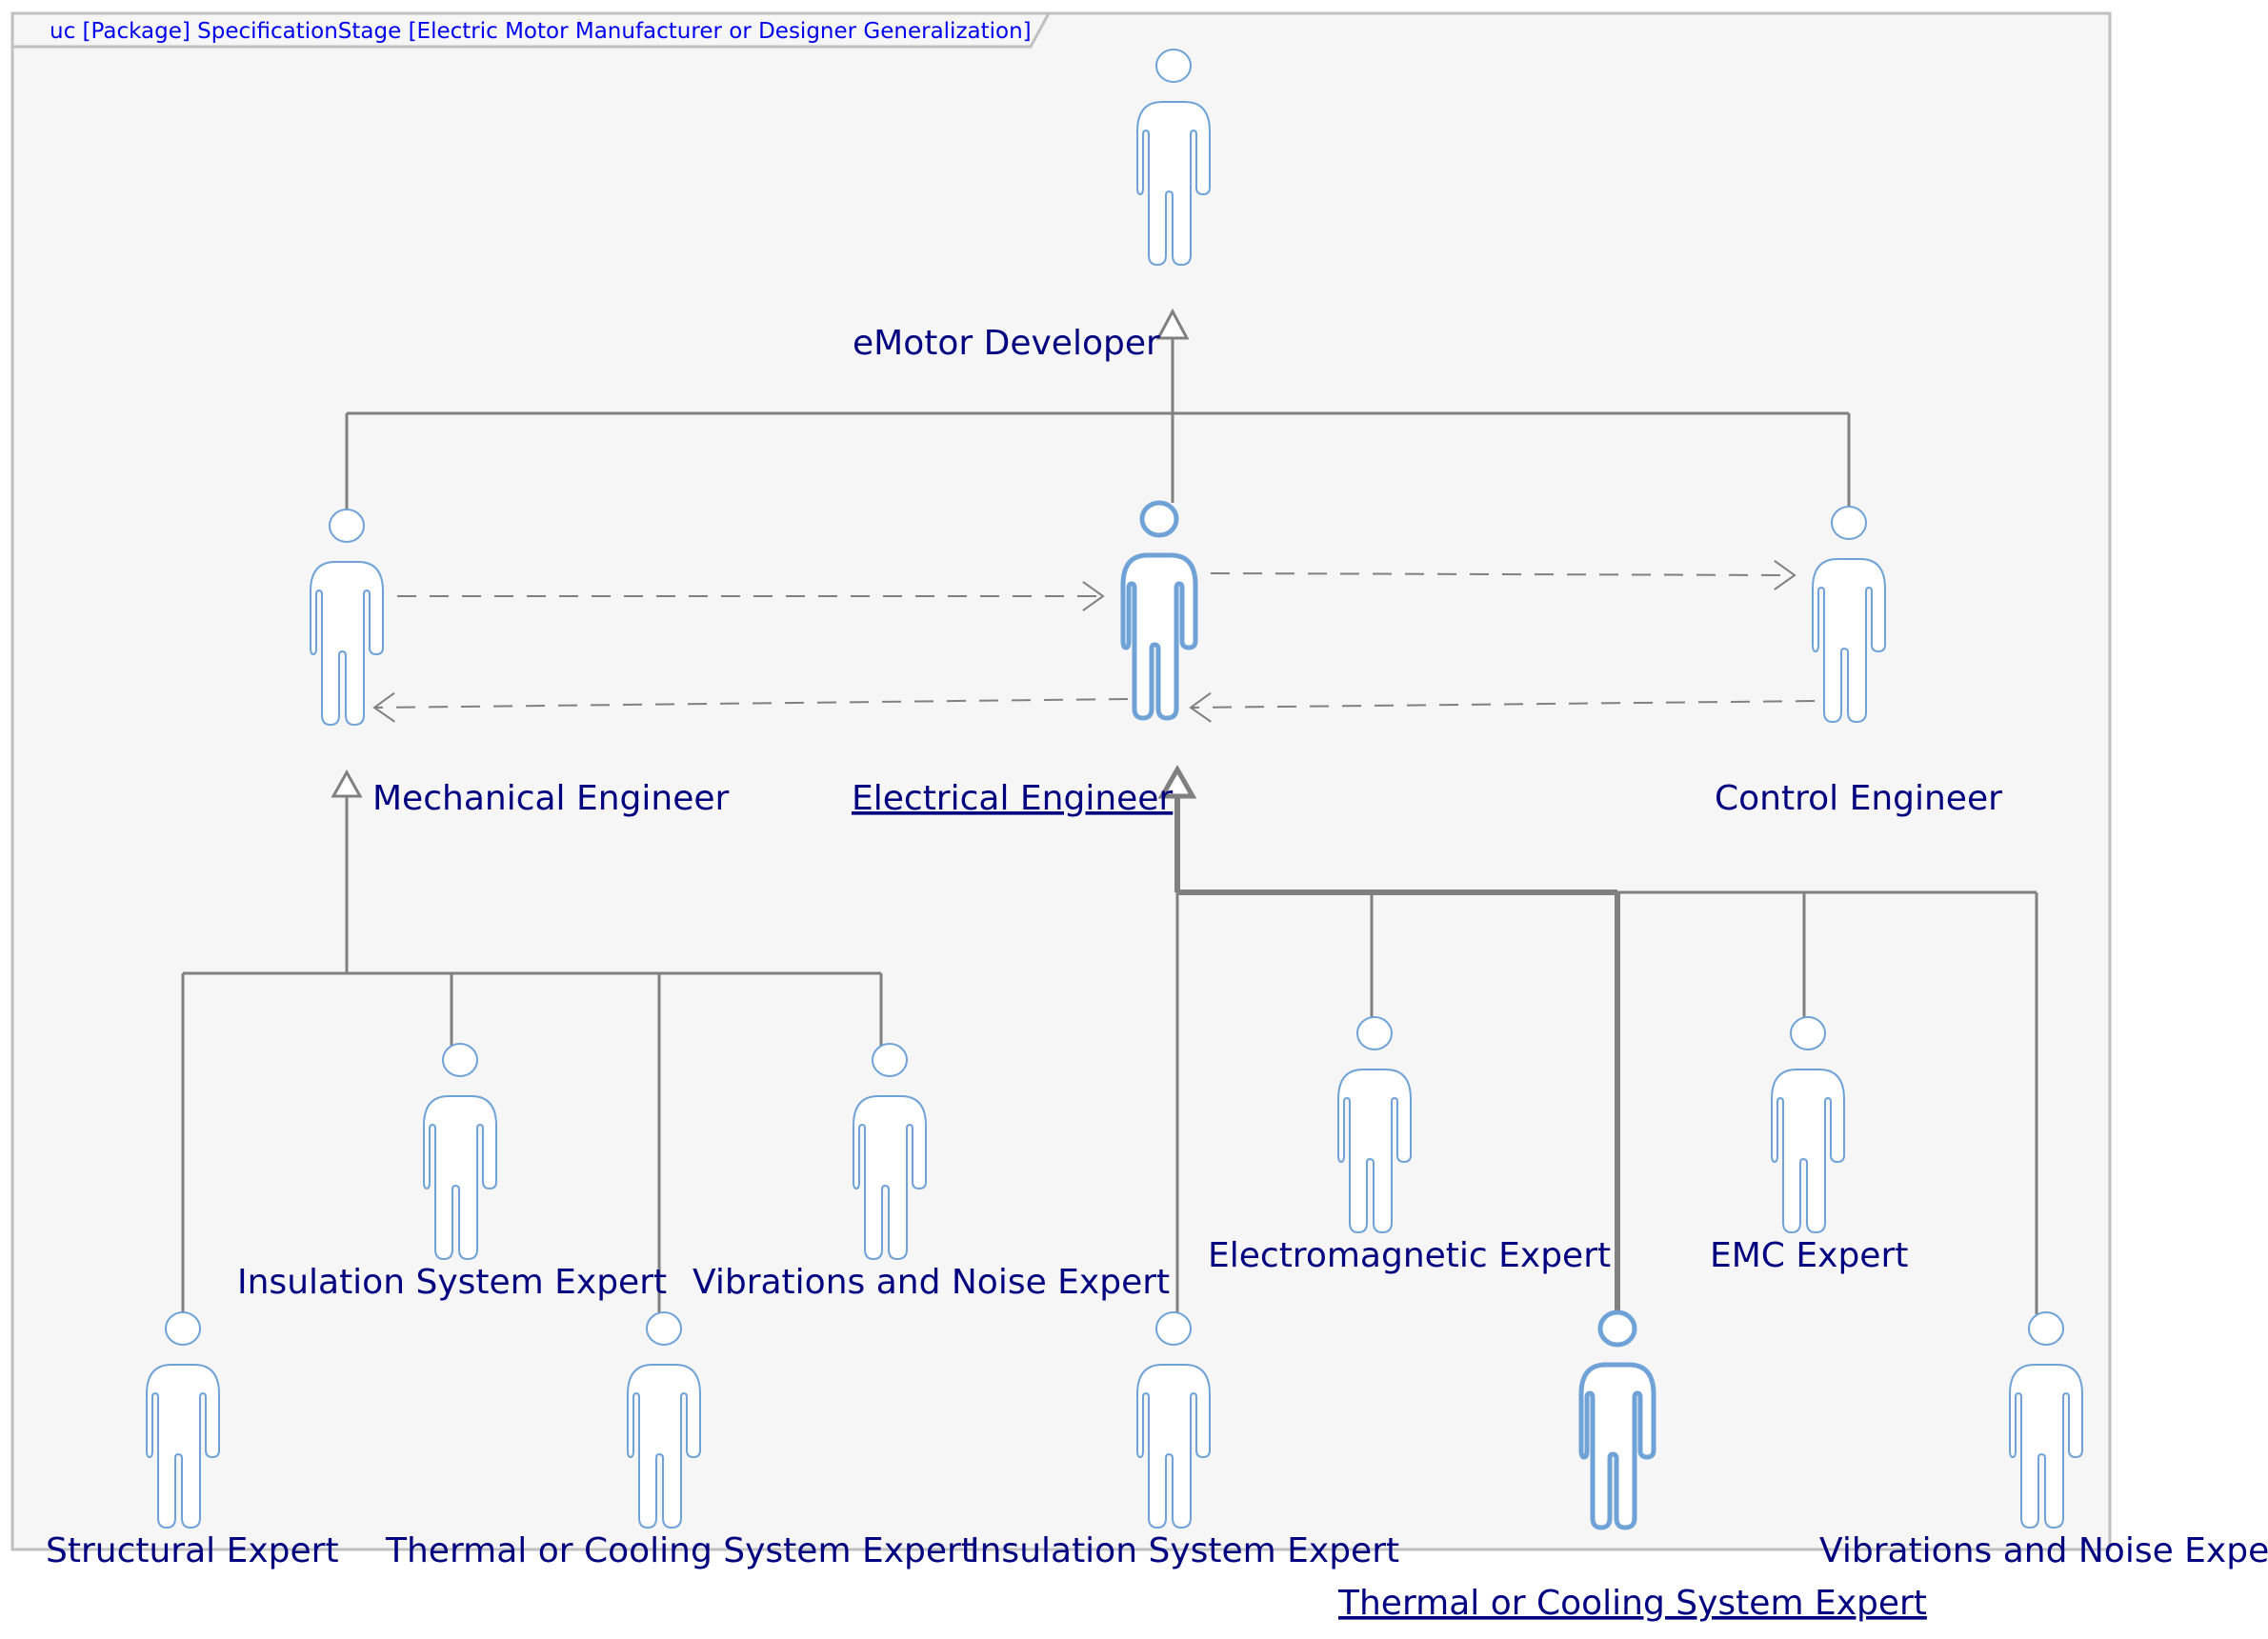 The image size is (2268, 1639). Describe the element at coordinates (1007, 343) in the screenshot. I see `actor-label: eMotor Developer` at that location.